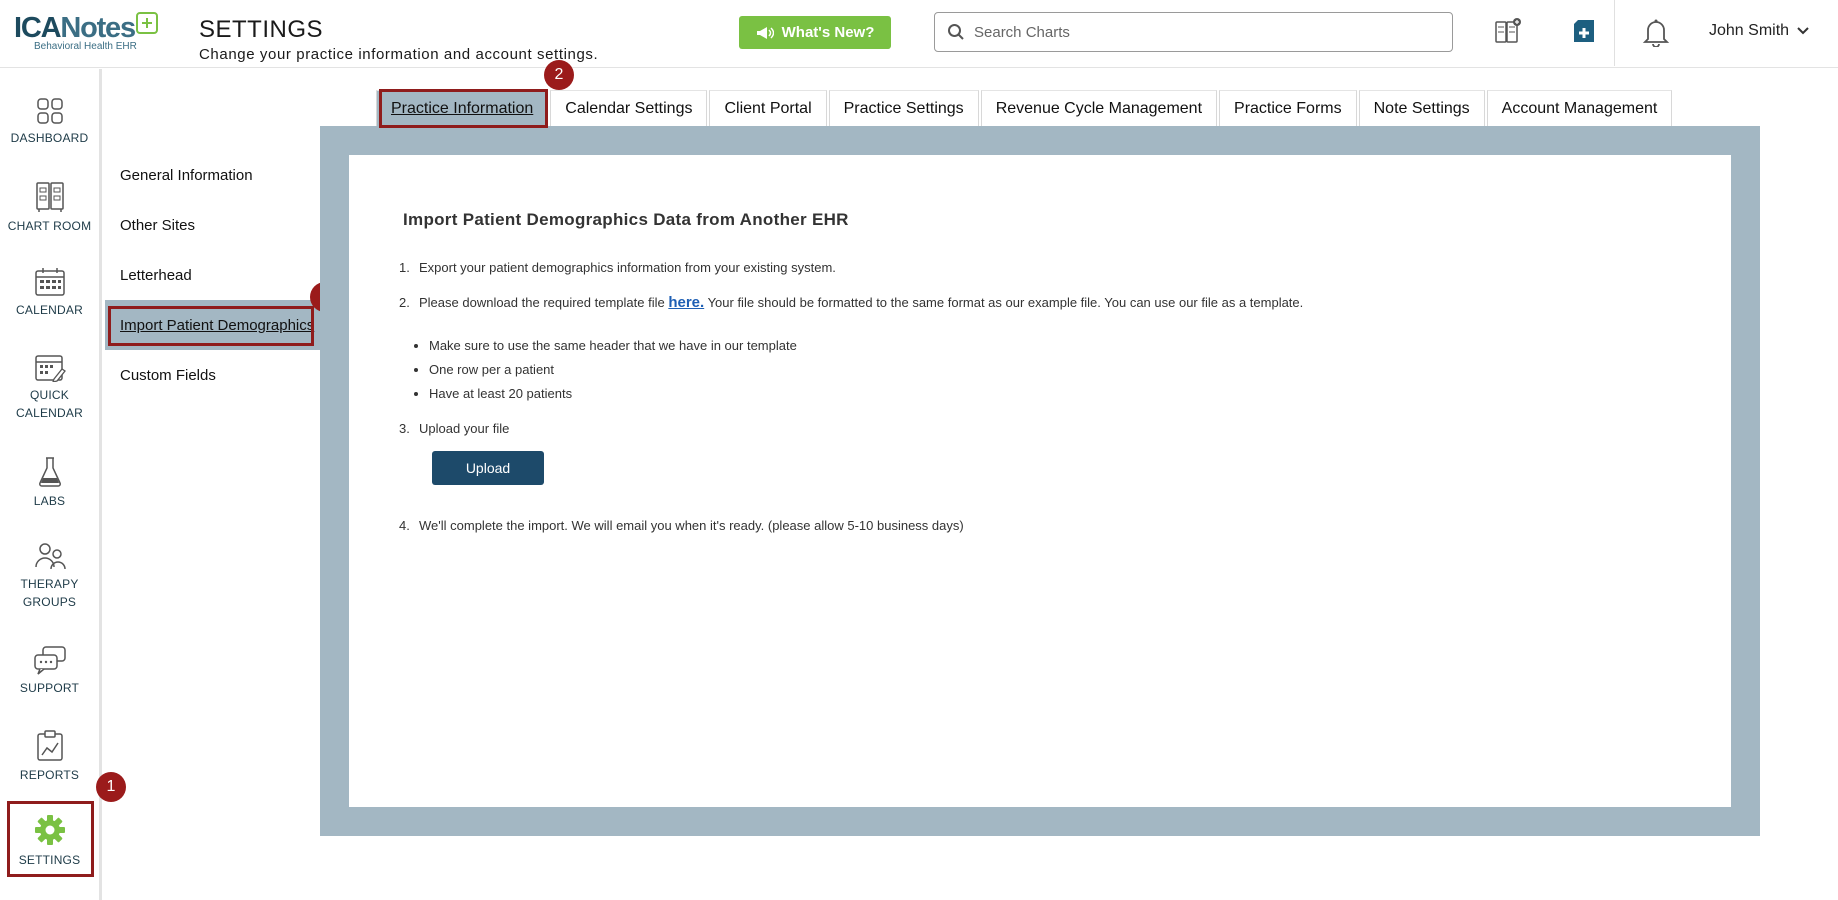  I want to click on tab-calendar-settings: Calendar Settings, so click(629, 108).